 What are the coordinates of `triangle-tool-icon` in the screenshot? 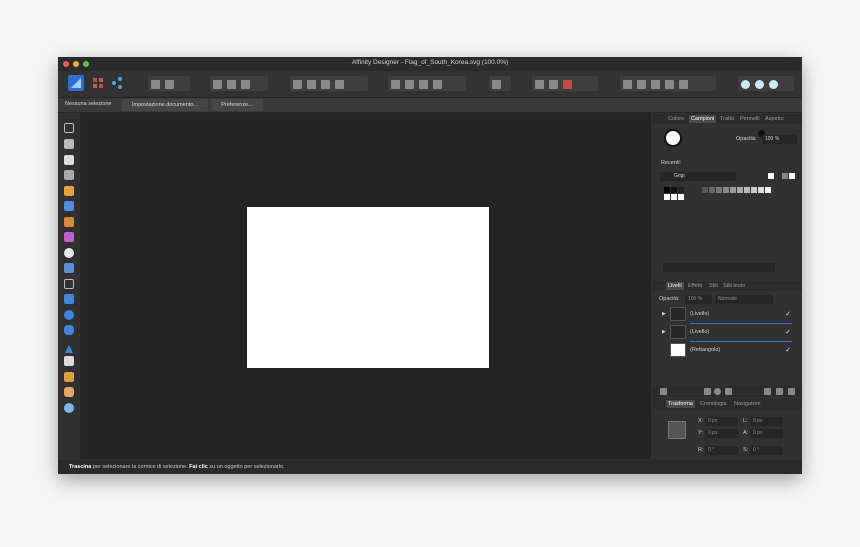 It's located at (69, 347).